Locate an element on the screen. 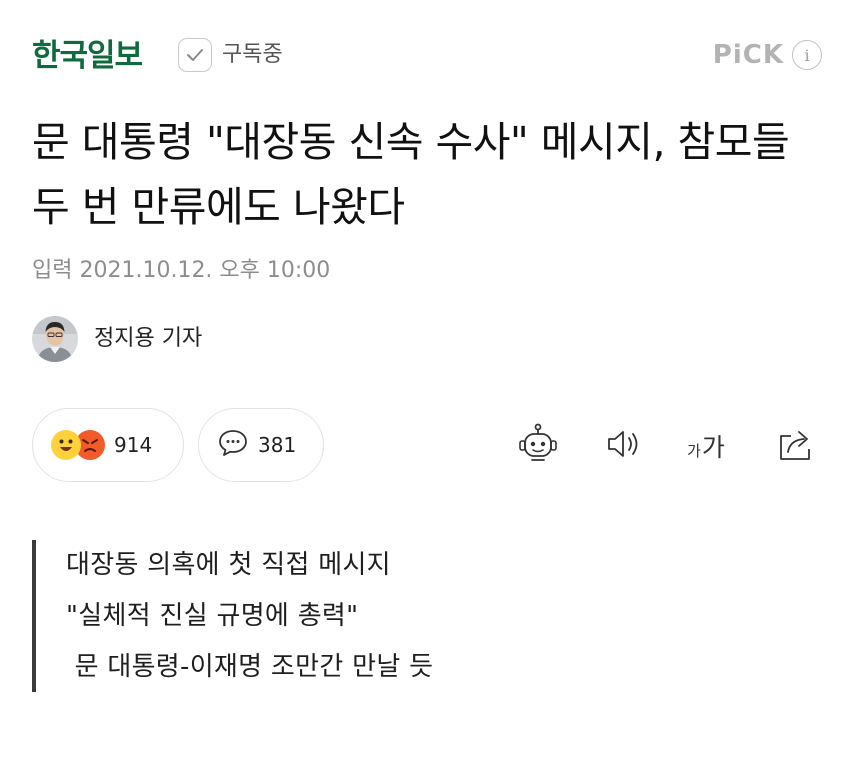 This screenshot has width=850, height=765. font-size-small-glyph: 가 is located at coordinates (694, 451).